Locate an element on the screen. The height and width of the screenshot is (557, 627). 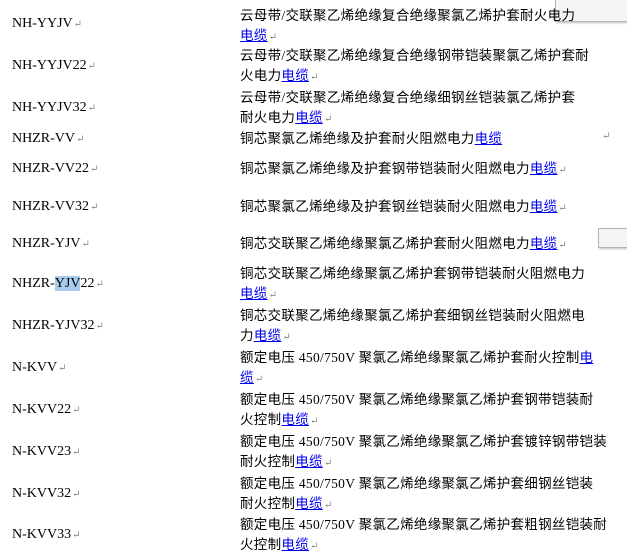
model-cell: NHZR-YJV↵ is located at coordinates (51, 243).